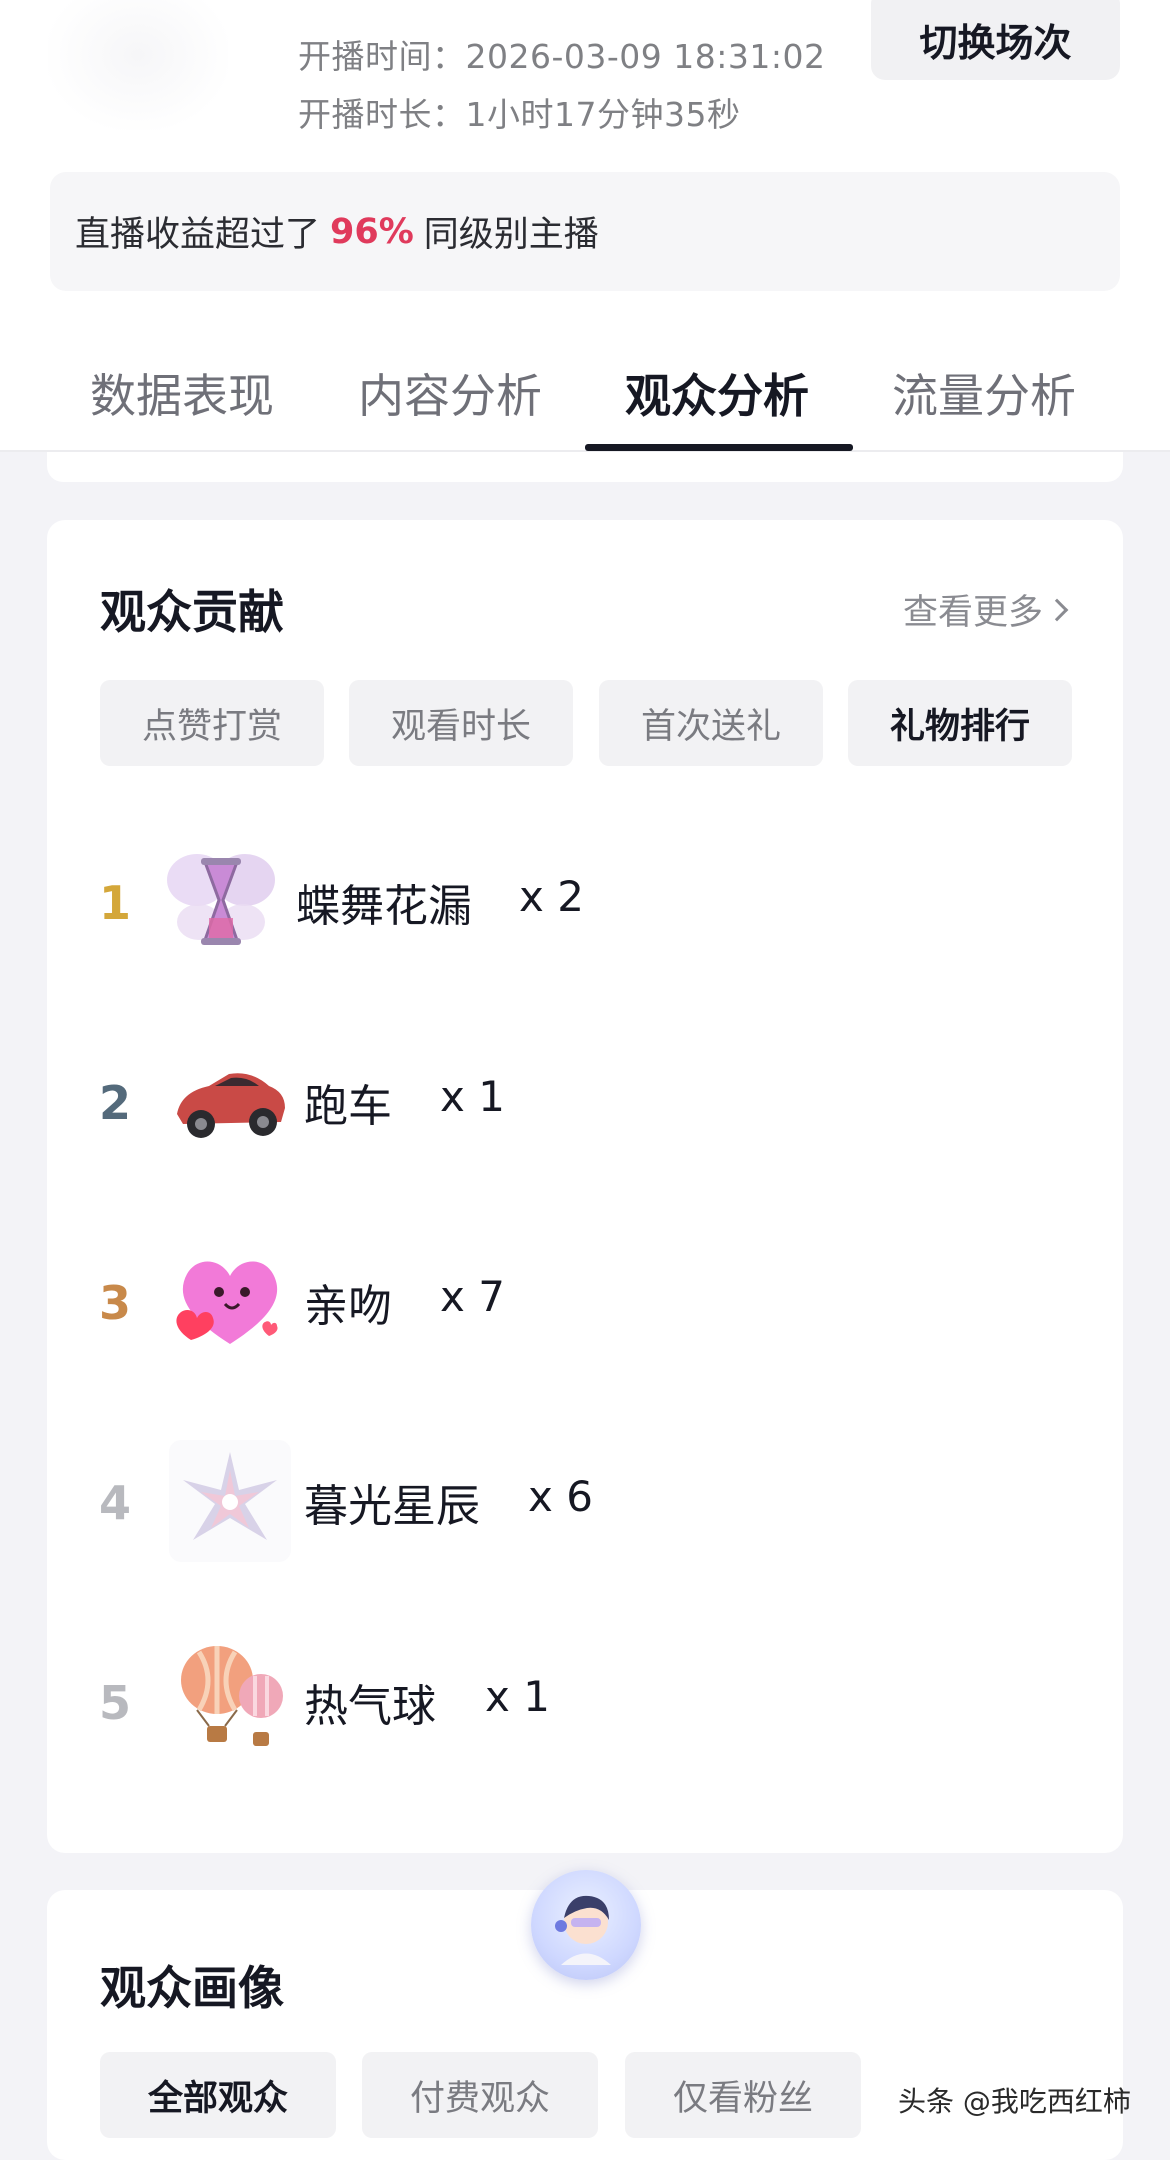 This screenshot has width=1170, height=2160. I want to click on assistant-avatar-icon, so click(586, 1925).